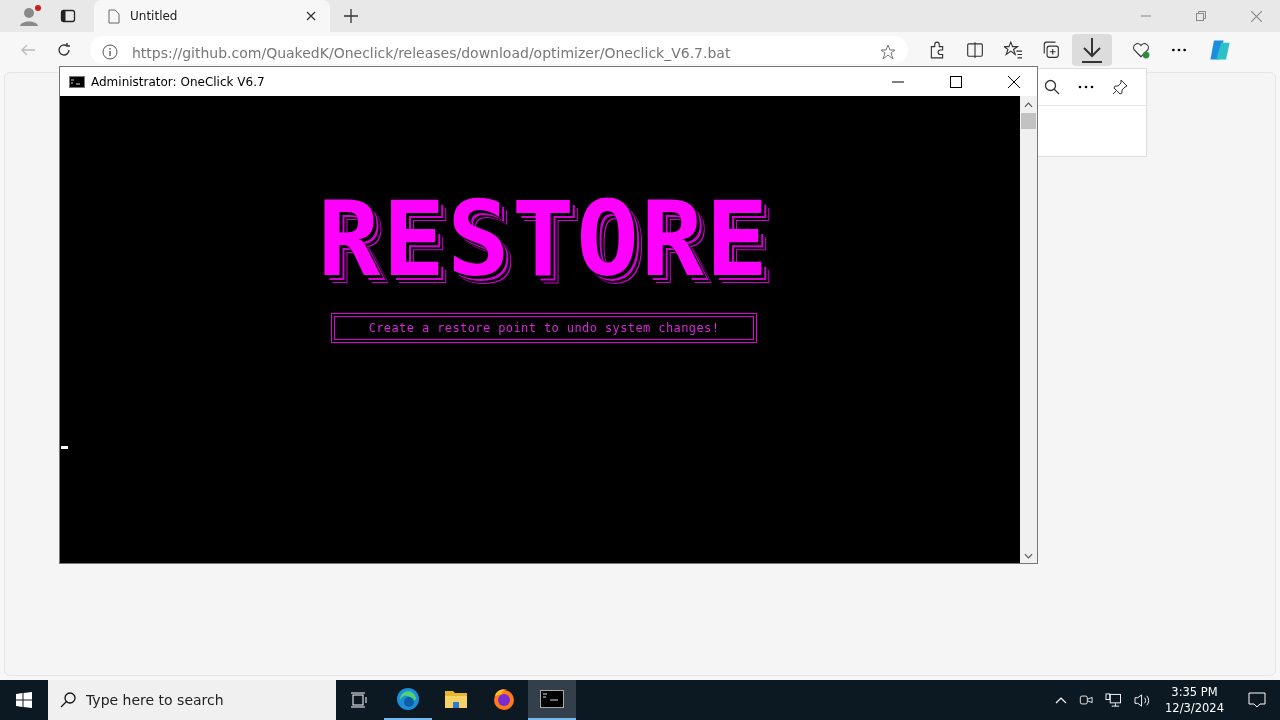  What do you see at coordinates (408, 699) in the screenshot?
I see `edge-icon` at bounding box center [408, 699].